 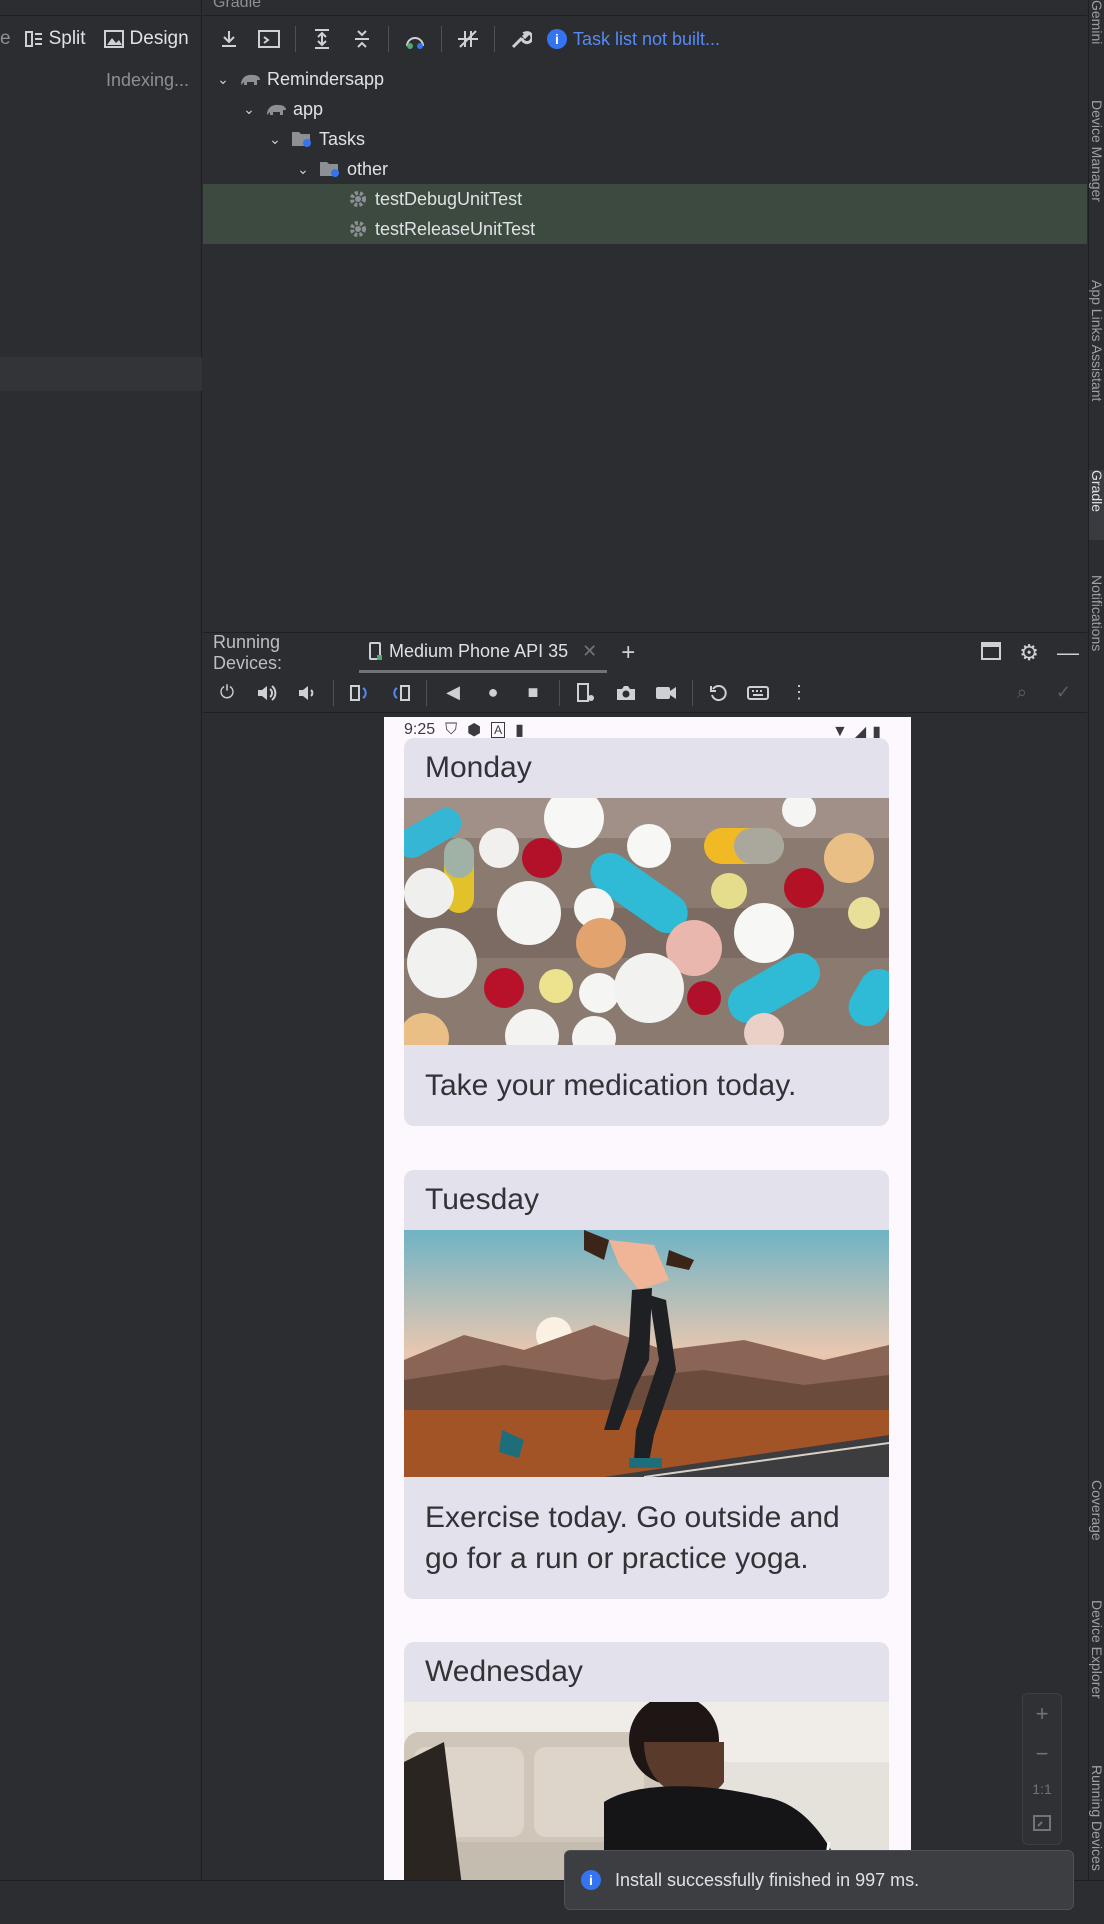 I want to click on window-options-icon, so click(x=991, y=653).